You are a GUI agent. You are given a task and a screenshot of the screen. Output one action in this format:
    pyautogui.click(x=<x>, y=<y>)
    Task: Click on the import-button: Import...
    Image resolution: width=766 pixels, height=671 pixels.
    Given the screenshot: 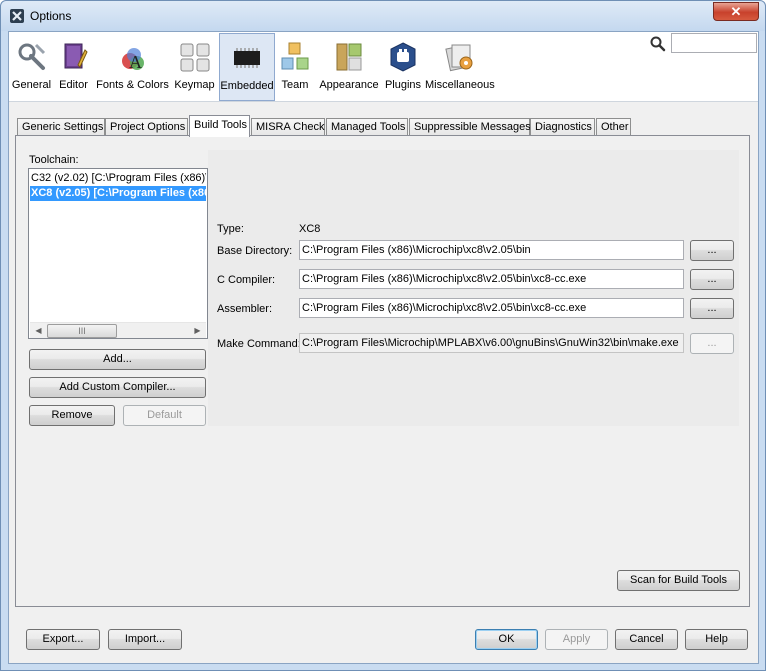 What is the action you would take?
    pyautogui.click(x=145, y=639)
    